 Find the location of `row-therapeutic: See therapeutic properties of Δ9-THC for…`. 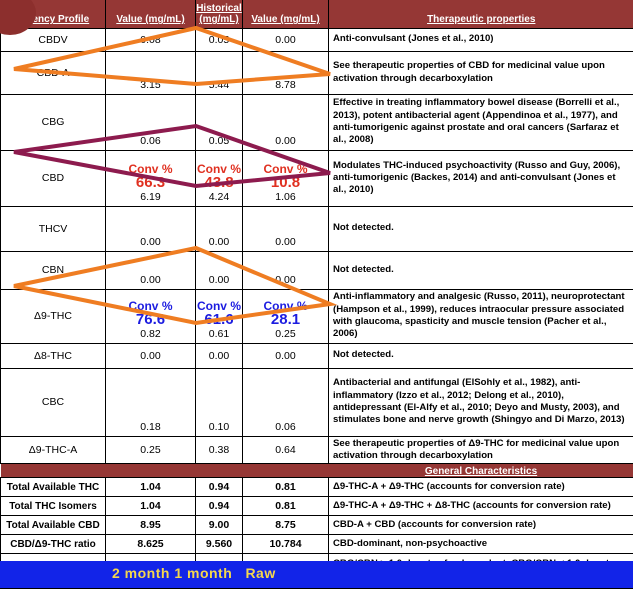

row-therapeutic: See therapeutic properties of Δ9-THC for… is located at coordinates (480, 450).